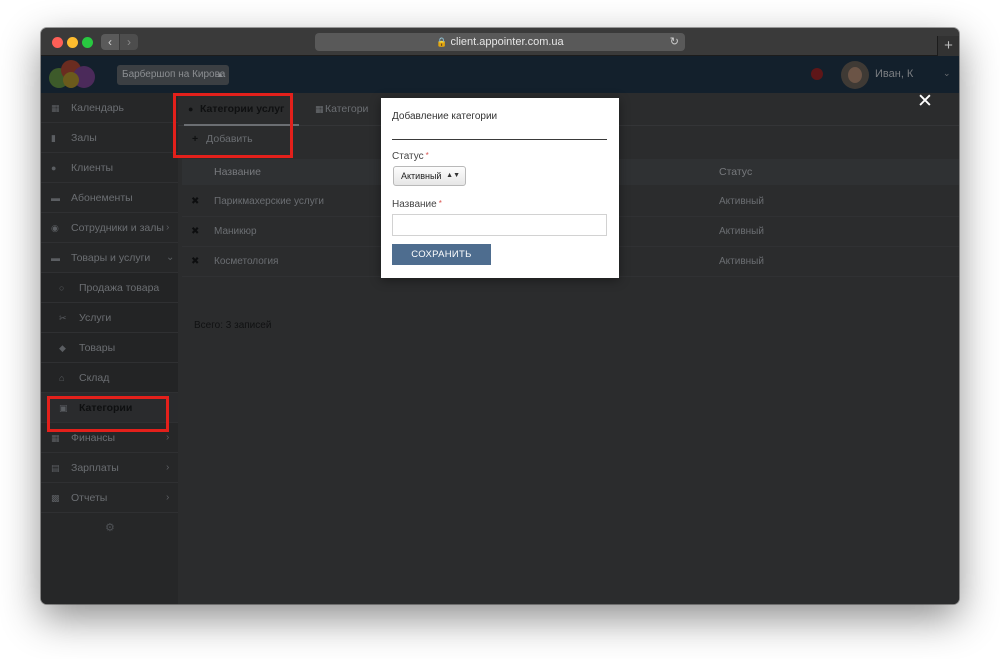  What do you see at coordinates (55, 228) in the screenshot?
I see `staff-icon: ◉` at bounding box center [55, 228].